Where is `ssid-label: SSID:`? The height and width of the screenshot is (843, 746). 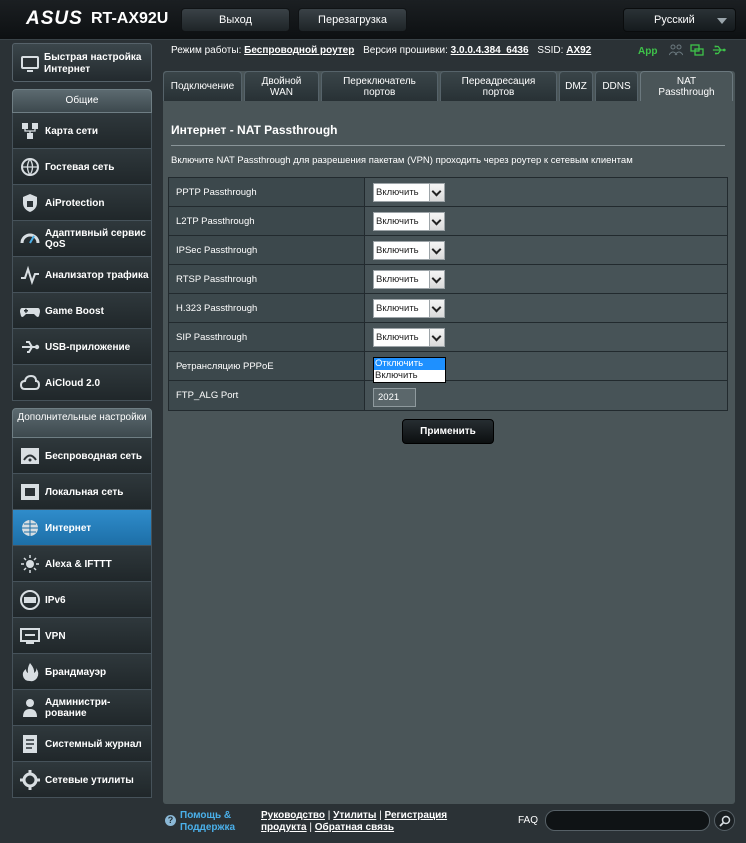
ssid-label: SSID: is located at coordinates (550, 50).